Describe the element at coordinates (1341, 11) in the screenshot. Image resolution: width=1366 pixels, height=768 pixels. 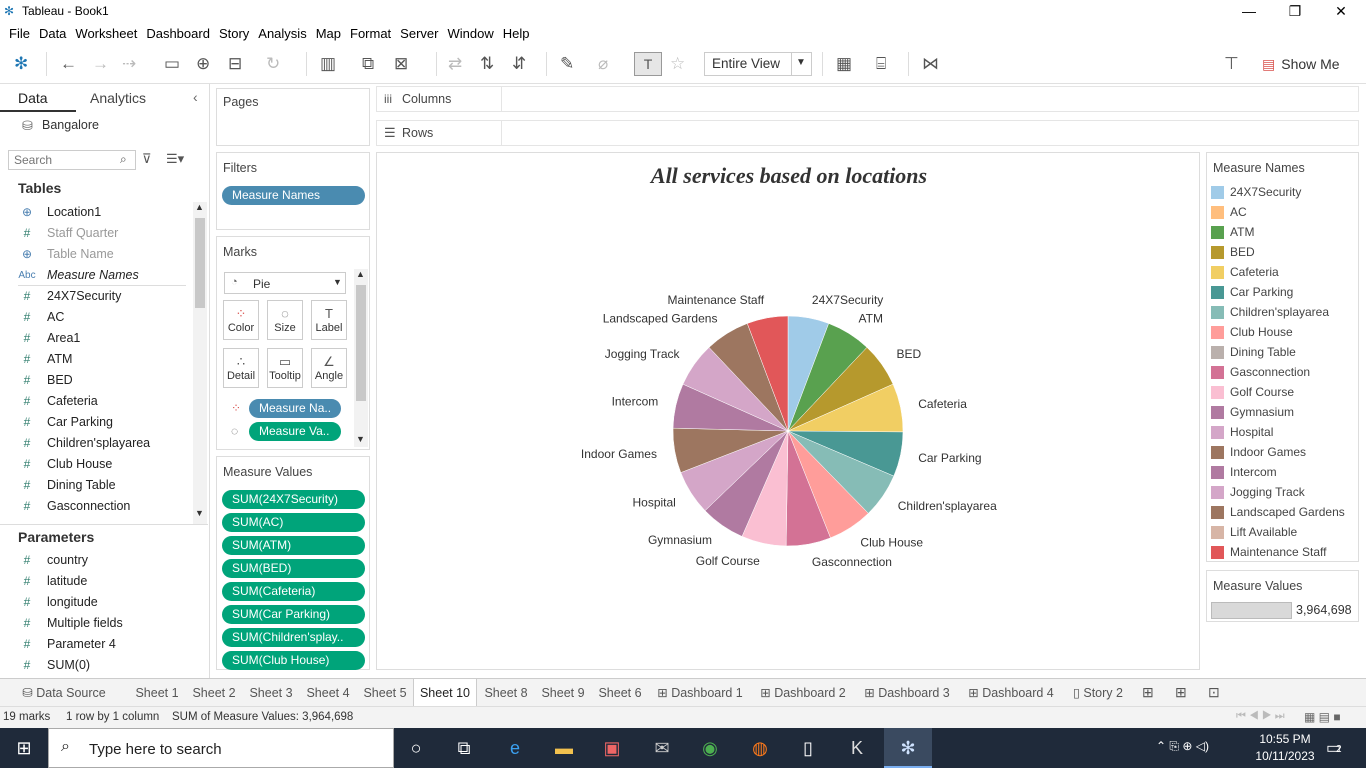
I see `close-button: ✕` at that location.